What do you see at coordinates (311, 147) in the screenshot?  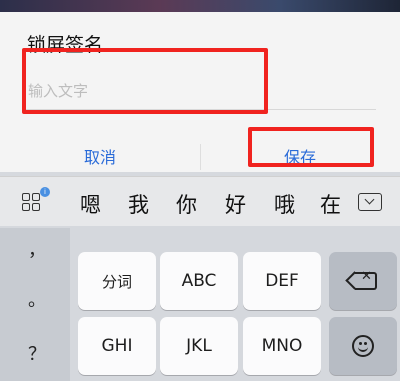 I see `annotation-highlight-save` at bounding box center [311, 147].